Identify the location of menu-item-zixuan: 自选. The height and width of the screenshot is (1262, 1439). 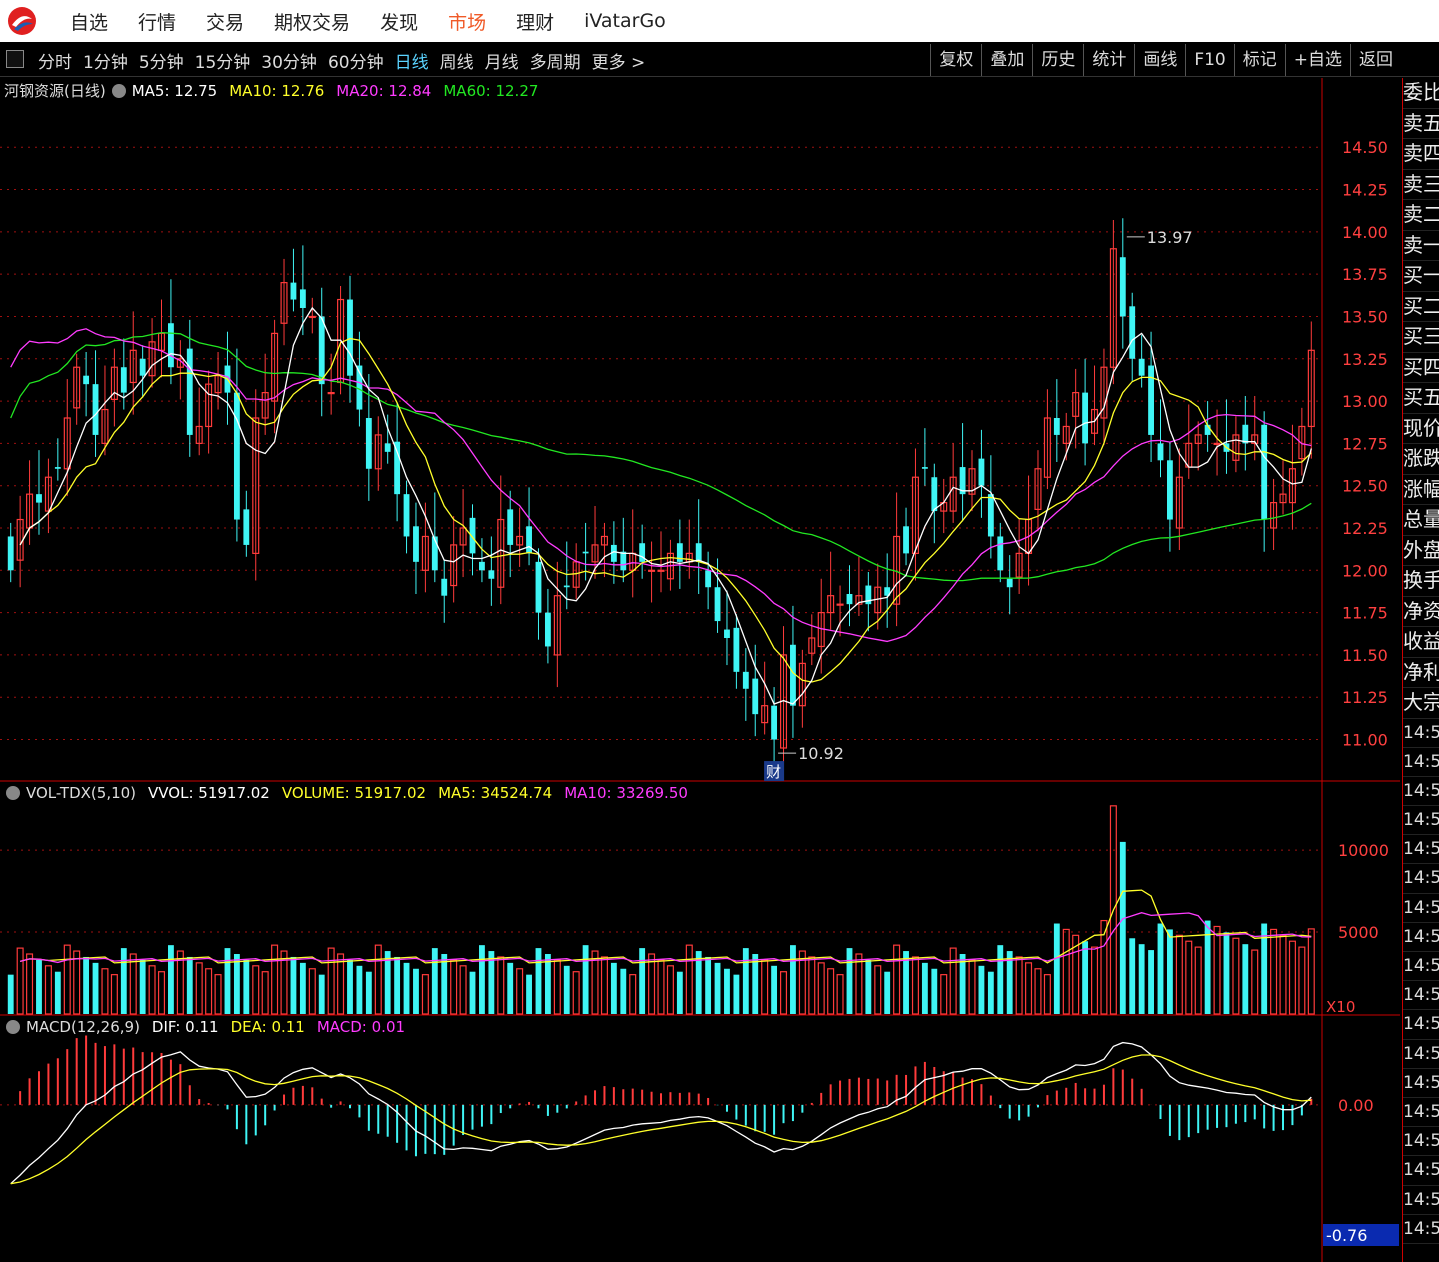
(89, 21).